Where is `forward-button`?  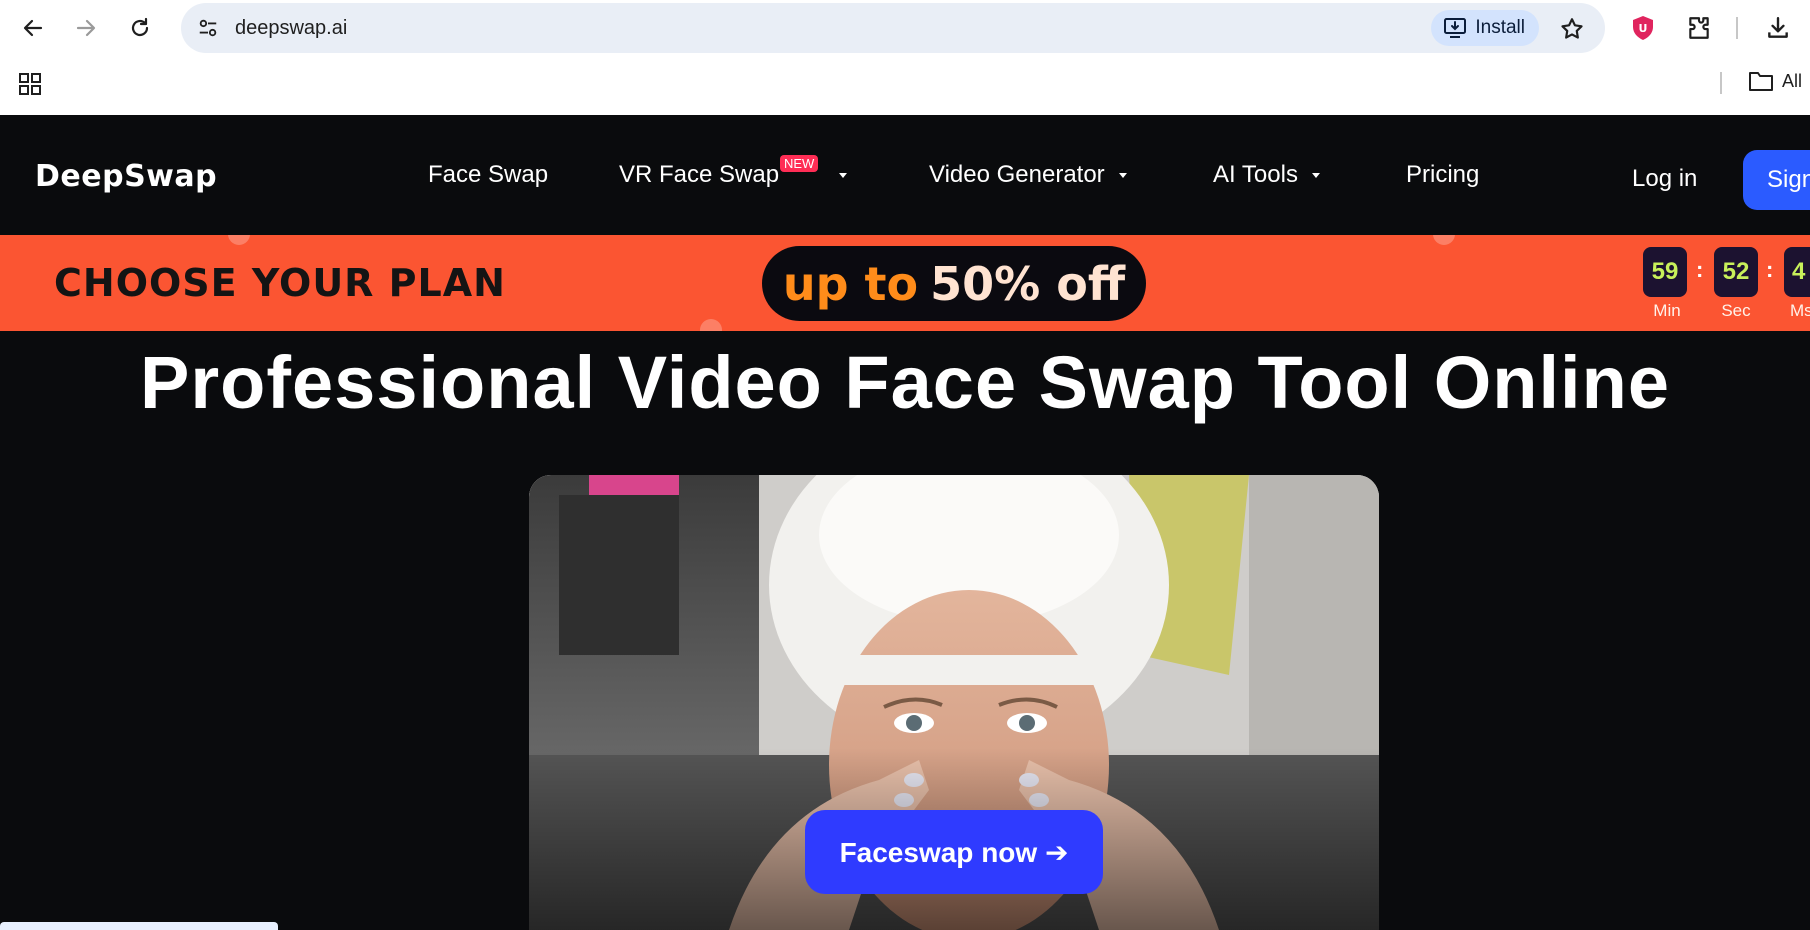 forward-button is located at coordinates (86, 28).